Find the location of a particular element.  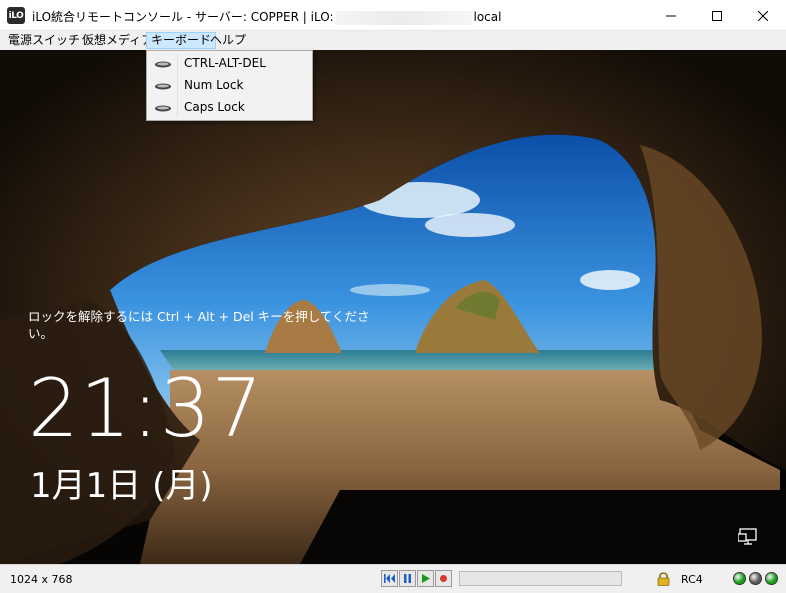

playback-progress-bar is located at coordinates (540, 578).